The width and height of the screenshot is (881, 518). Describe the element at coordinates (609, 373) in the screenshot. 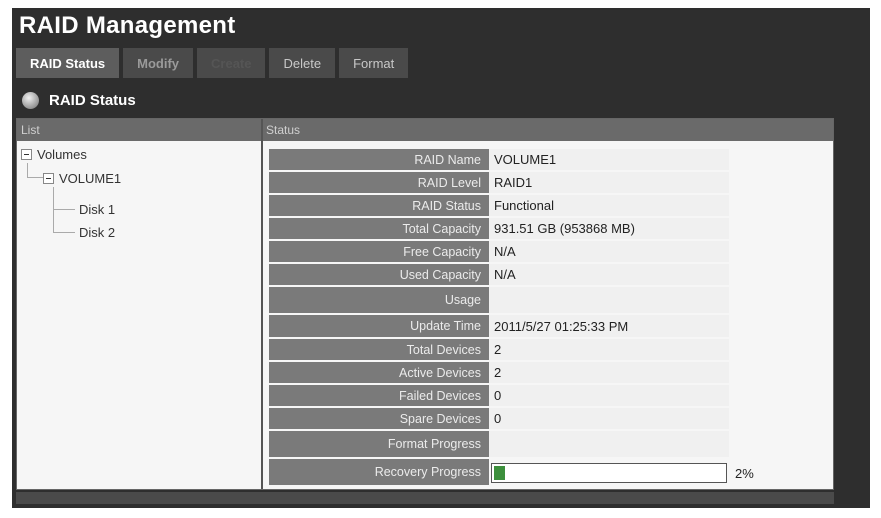

I see `status-value-active-devices: 2` at that location.